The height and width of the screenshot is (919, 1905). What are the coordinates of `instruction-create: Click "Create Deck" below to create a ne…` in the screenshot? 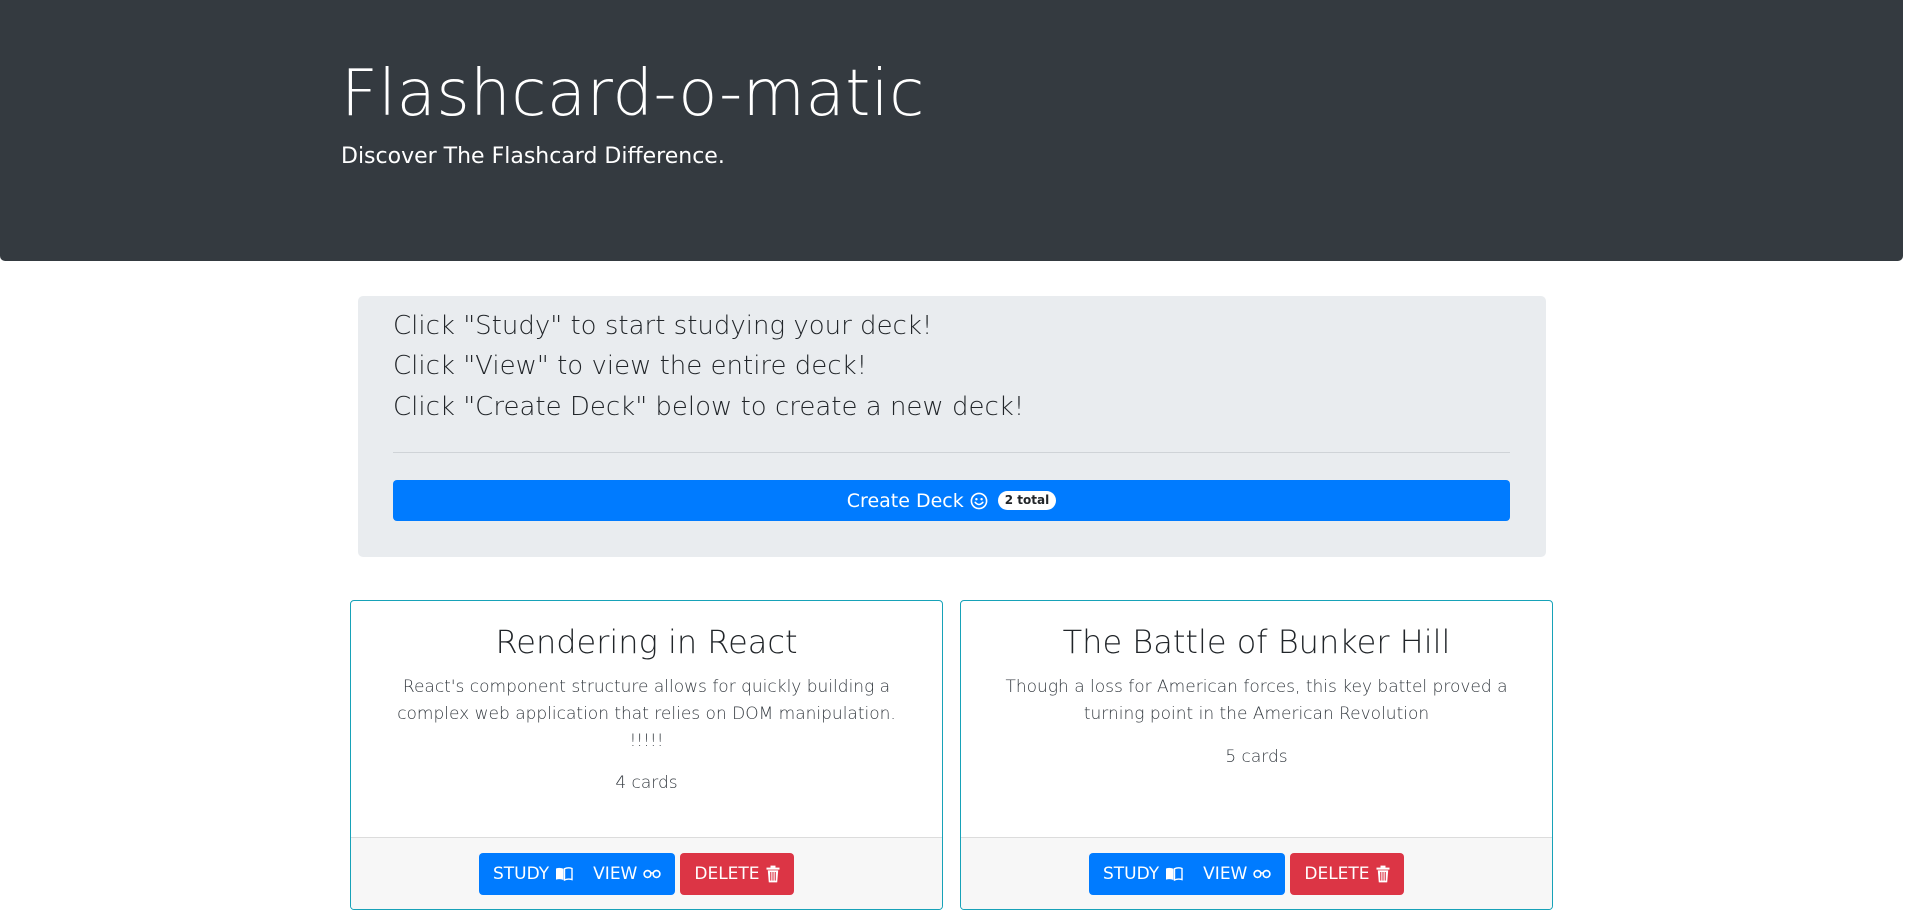 It's located at (709, 407).